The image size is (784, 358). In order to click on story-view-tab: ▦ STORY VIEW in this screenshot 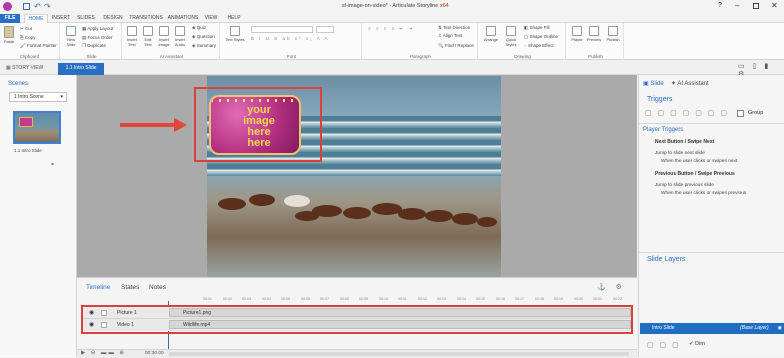, I will do `click(24, 68)`.